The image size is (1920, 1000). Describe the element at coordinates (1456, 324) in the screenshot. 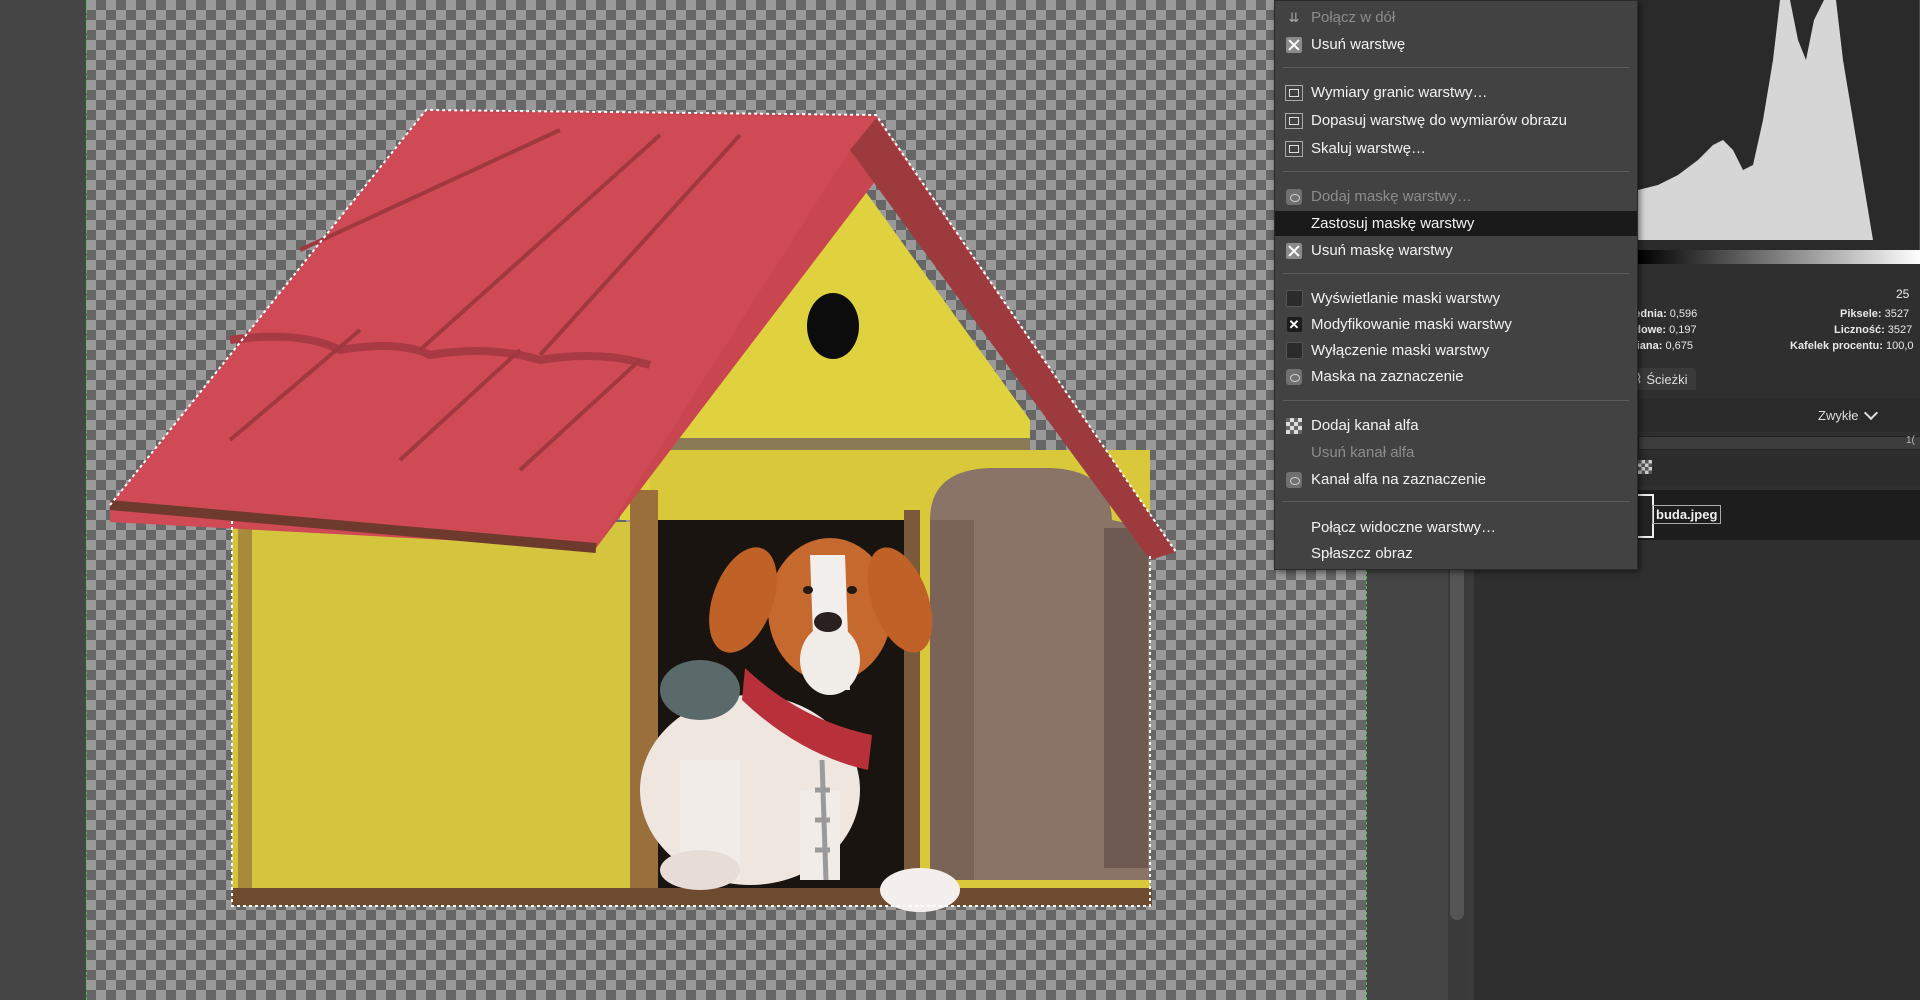

I see `menu-item-edit-layer-mask: ✕ Modyfikowanie maski warstwy` at that location.